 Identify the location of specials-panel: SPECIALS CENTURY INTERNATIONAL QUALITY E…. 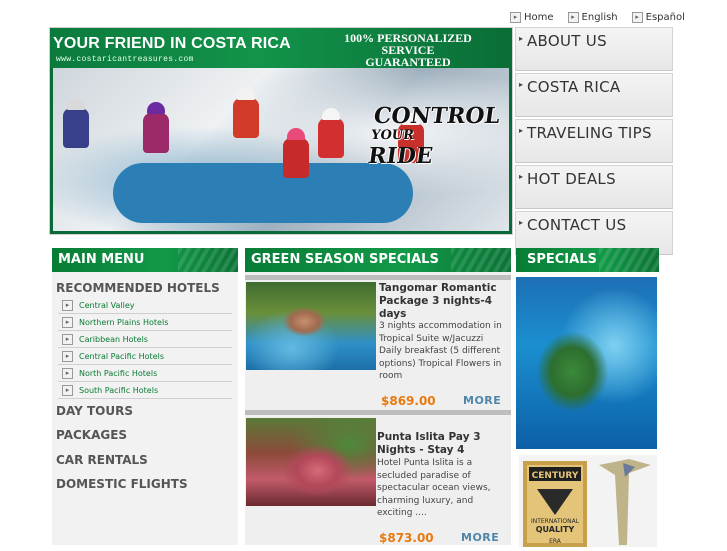
(587, 397).